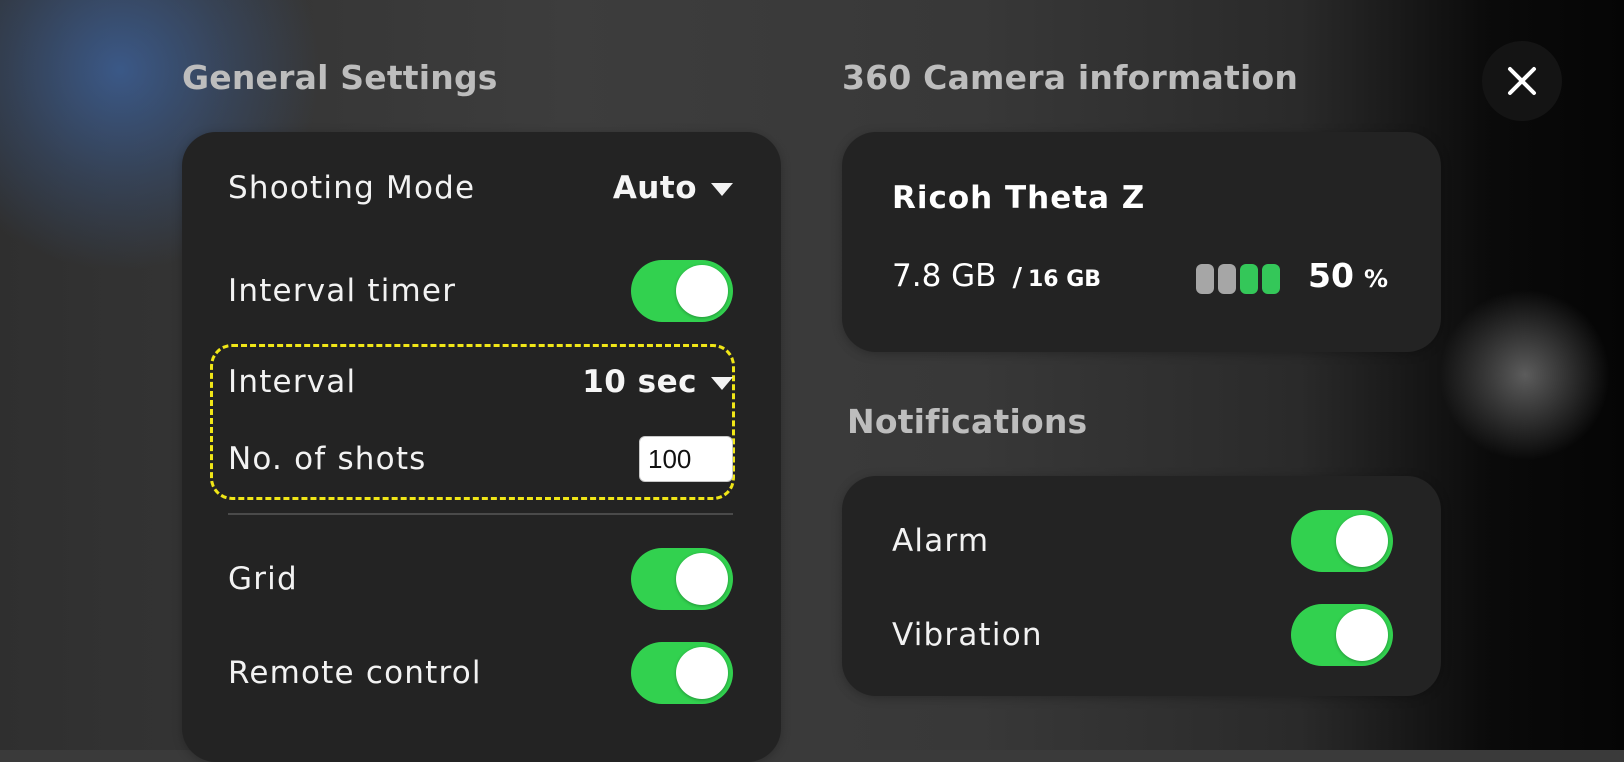  I want to click on battery-percent: 50 %, so click(1348, 275).